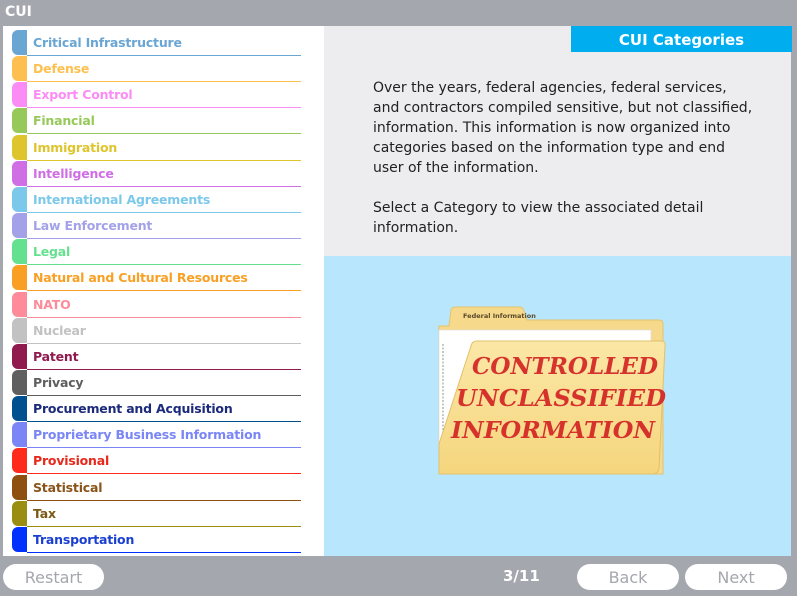 Image resolution: width=797 pixels, height=596 pixels. What do you see at coordinates (133, 409) in the screenshot?
I see `category-label: Procurement and Acquisition` at bounding box center [133, 409].